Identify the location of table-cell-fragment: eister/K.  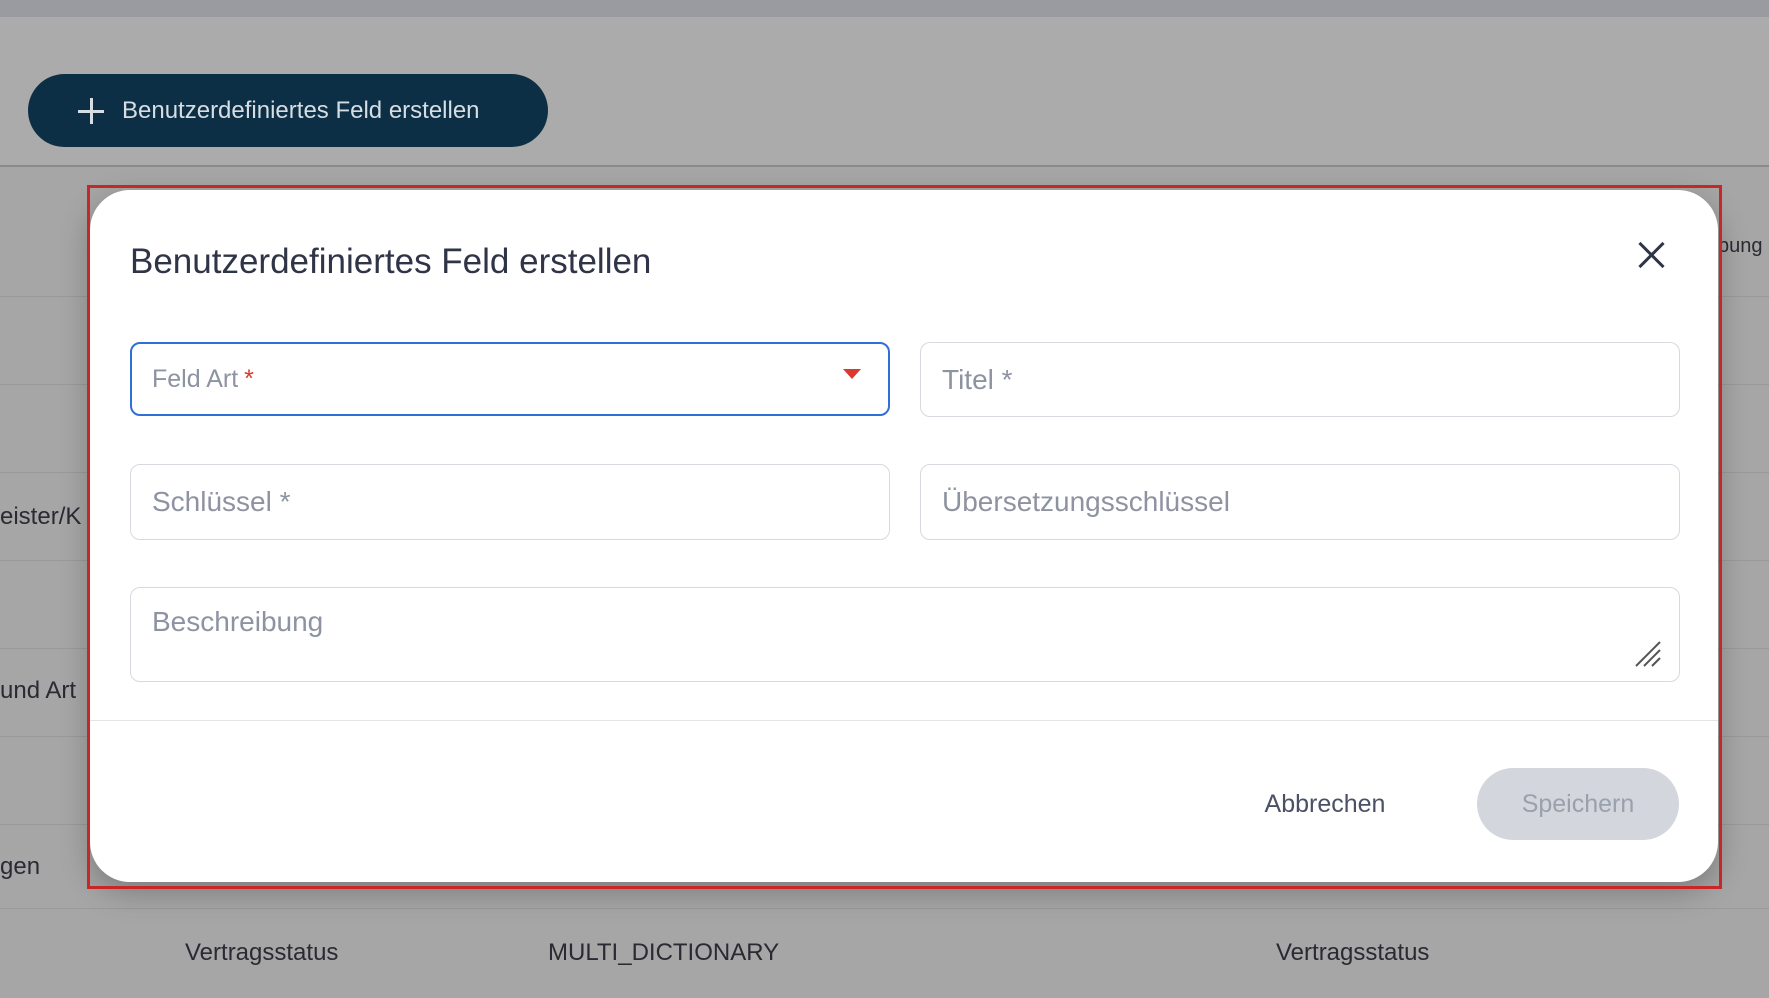
(41, 516).